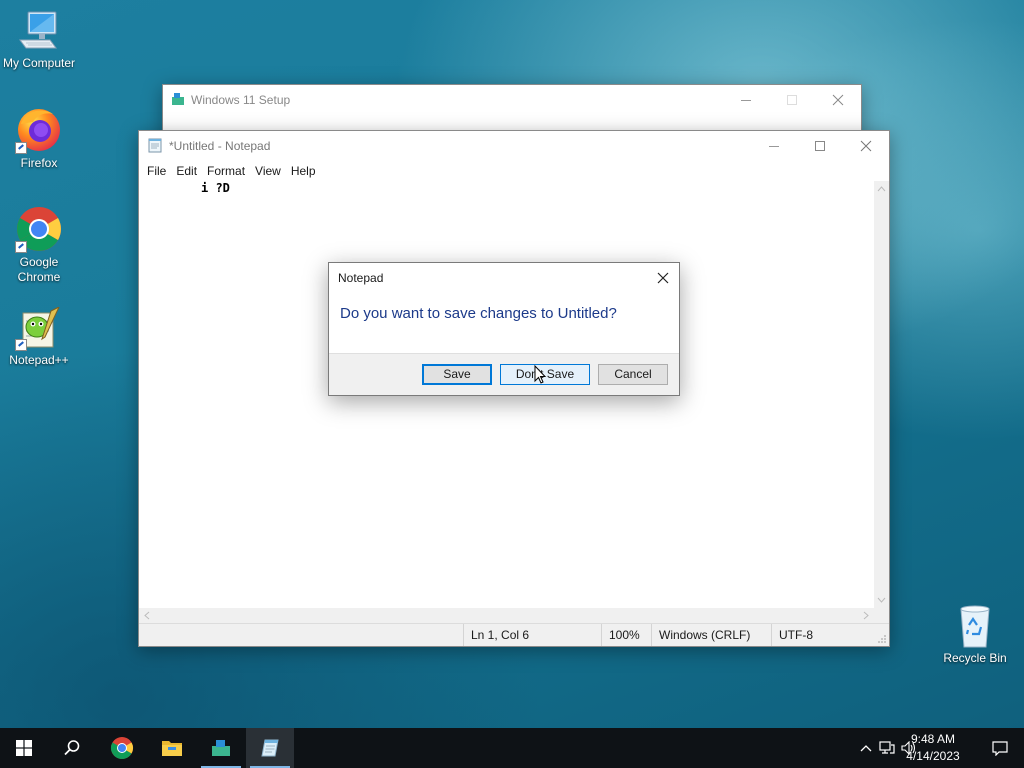 This screenshot has width=1024, height=768. What do you see at coordinates (39, 130) in the screenshot?
I see `firefox-icon` at bounding box center [39, 130].